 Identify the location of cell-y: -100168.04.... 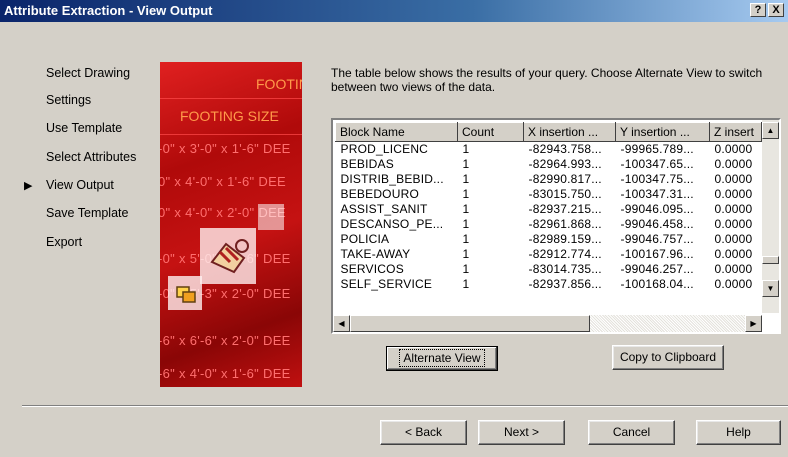
(657, 284).